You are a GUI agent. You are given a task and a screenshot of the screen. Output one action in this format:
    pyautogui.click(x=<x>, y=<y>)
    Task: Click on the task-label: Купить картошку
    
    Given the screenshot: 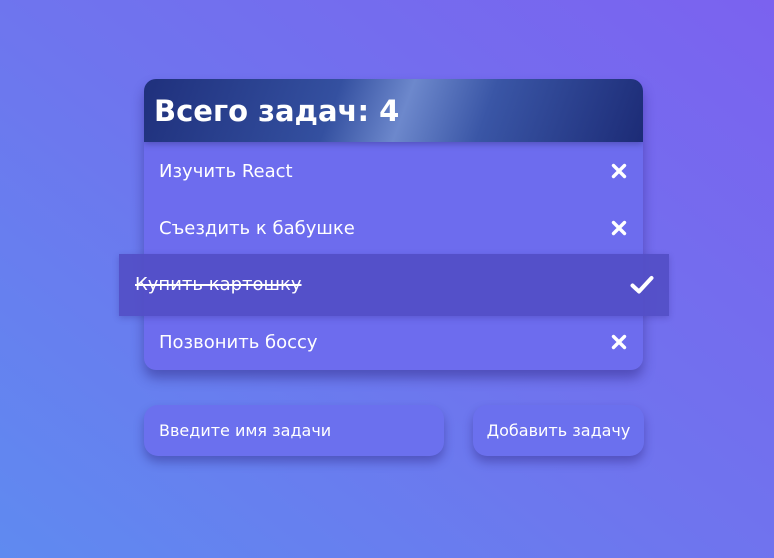 What is the action you would take?
    pyautogui.click(x=218, y=285)
    